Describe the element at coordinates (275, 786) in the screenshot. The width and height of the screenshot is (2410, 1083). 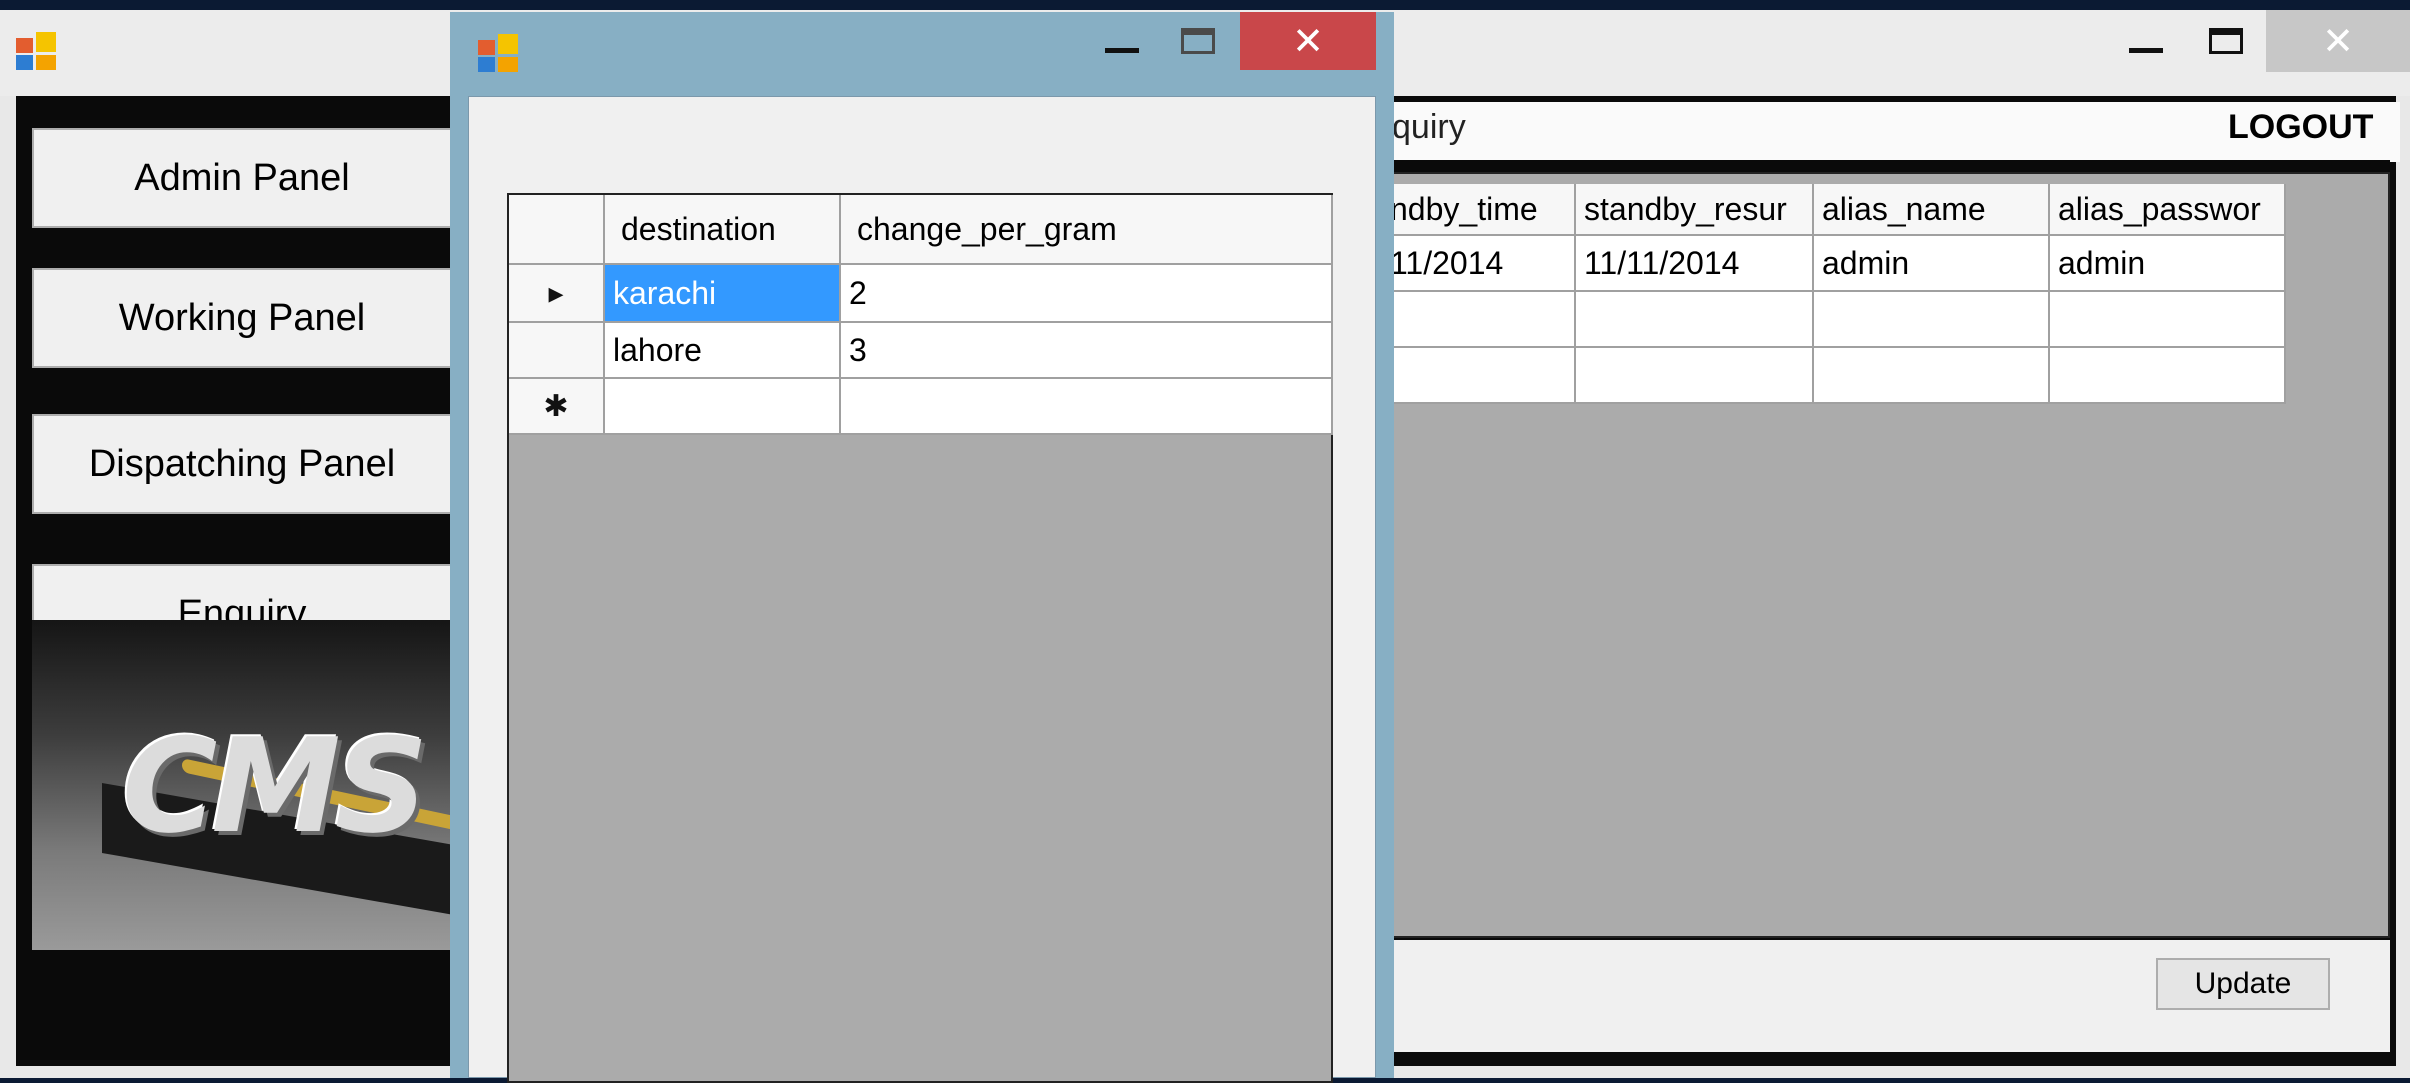
I see `logo-text: CMS` at that location.